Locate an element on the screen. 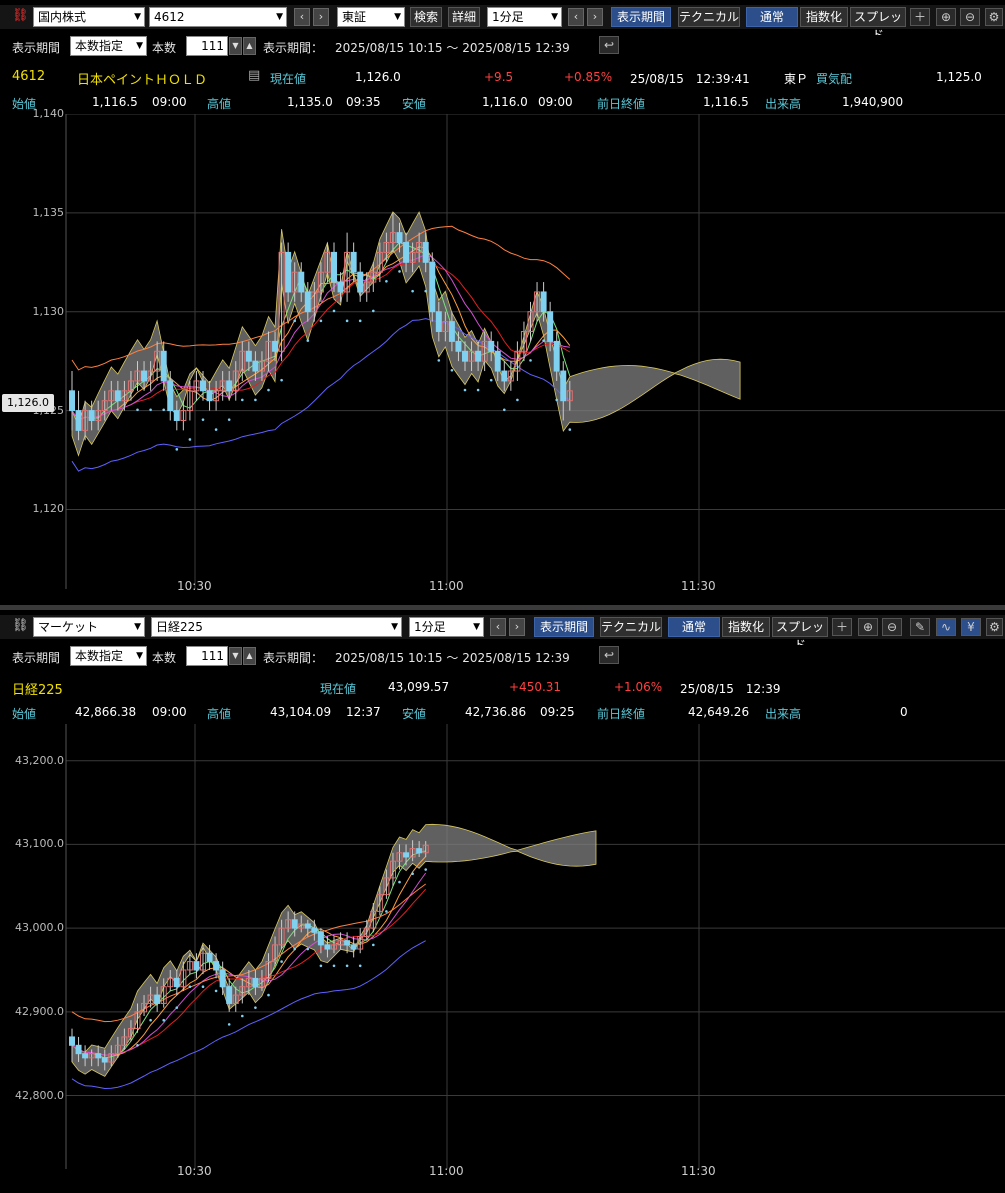 Image resolution: width=1005 pixels, height=1193 pixels. market-select-value: 国内株式 is located at coordinates (62, 17).